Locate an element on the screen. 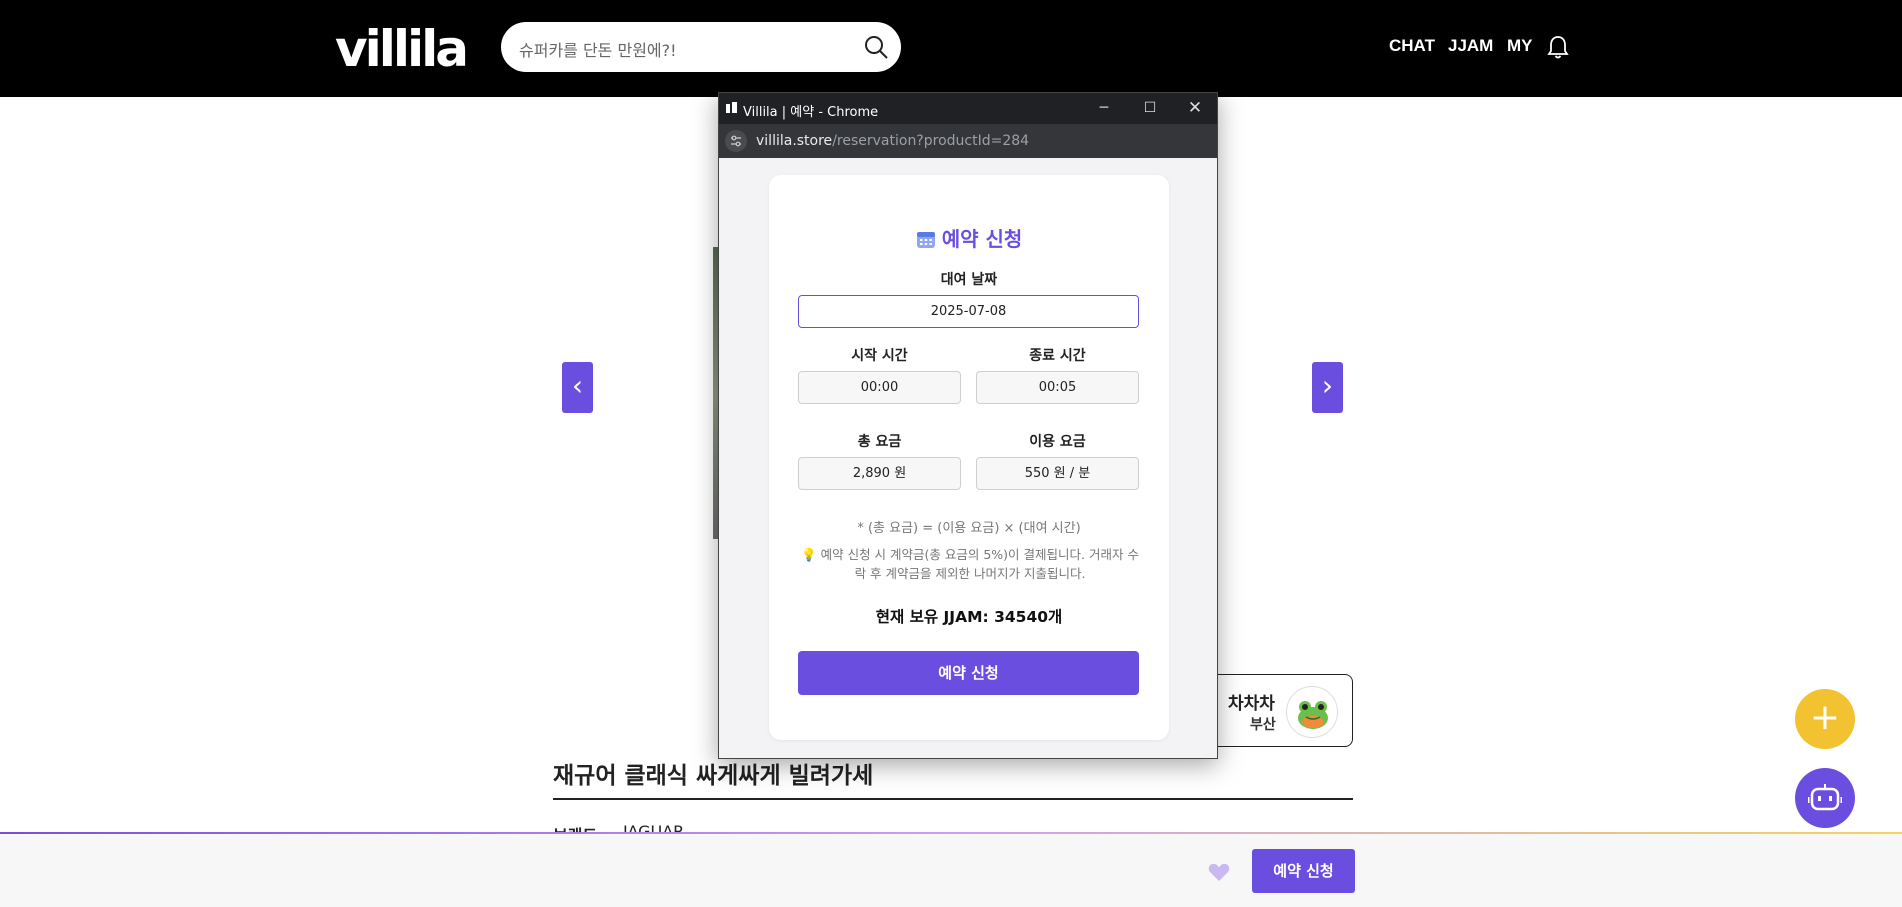  top-header: villila 슈퍼카를 단돈 만원에?! CHAT JJAM MY is located at coordinates (951, 48).